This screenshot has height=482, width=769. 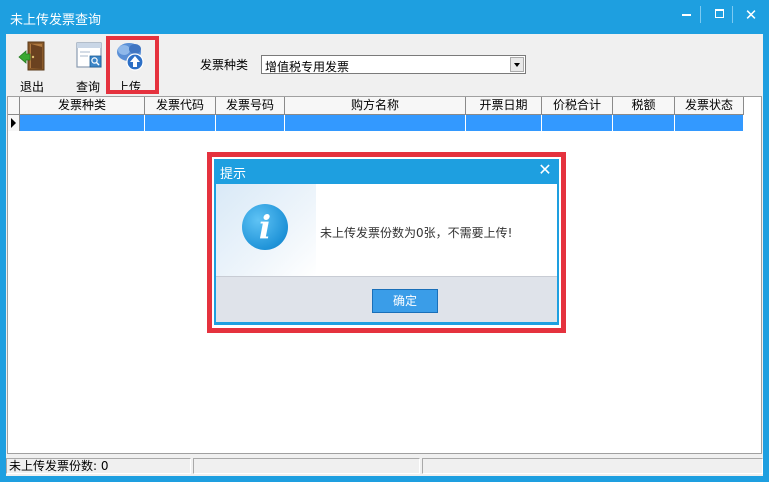 I want to click on toolbar: 退出 查询 上传 发票种类 增值税专用发票, so click(x=384, y=65).